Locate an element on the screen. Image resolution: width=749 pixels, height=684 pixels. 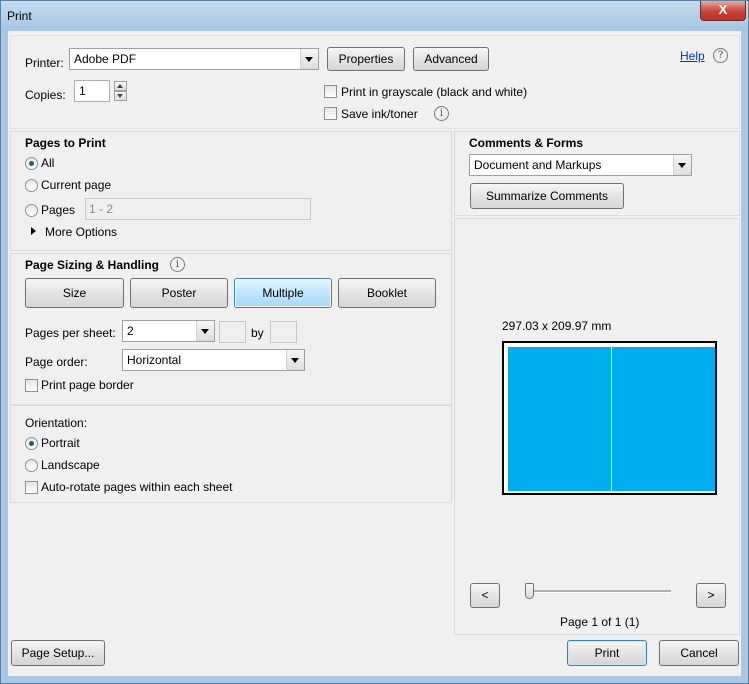
page-order-label: Page order: is located at coordinates (56, 362).